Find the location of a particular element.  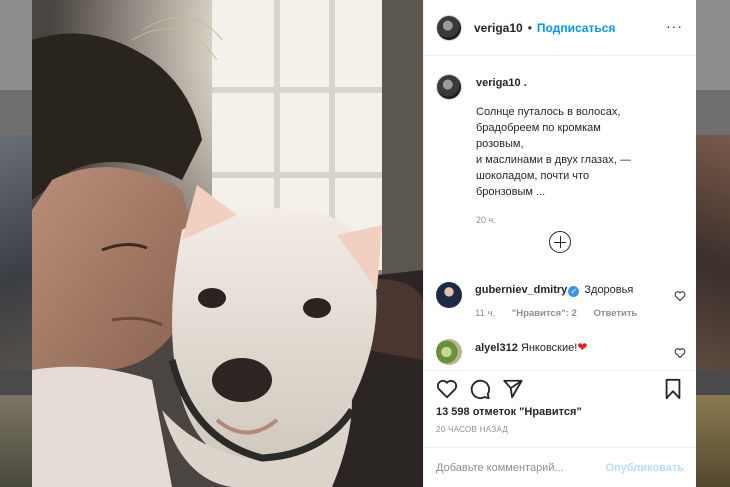

comment-icon is located at coordinates (480, 389).